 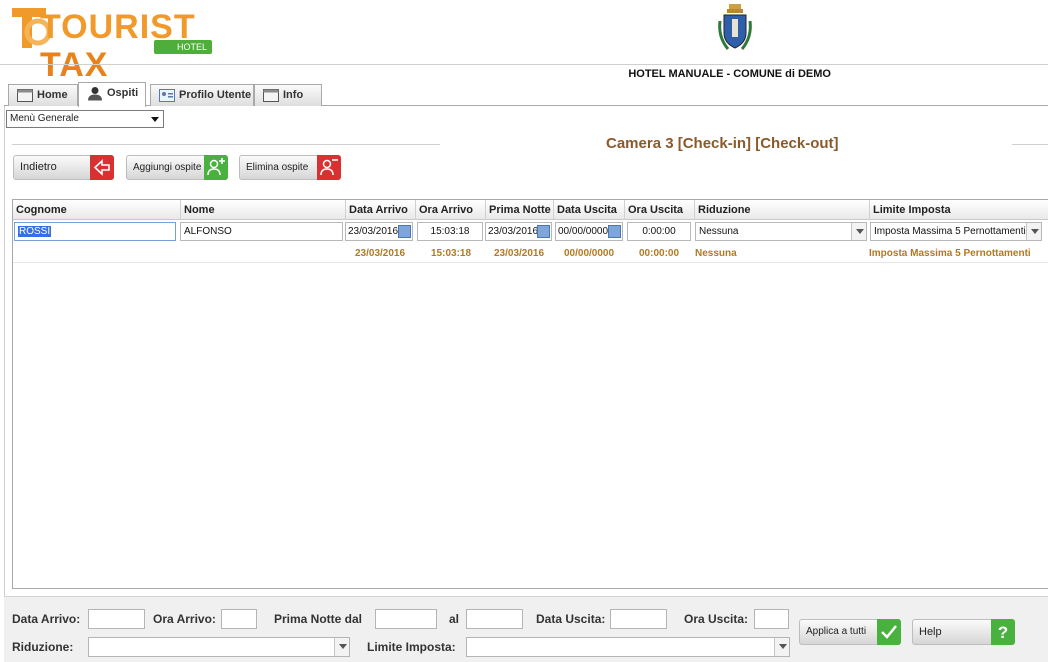 What do you see at coordinates (519, 210) in the screenshot?
I see `col-prima-notte: Prima Notte` at bounding box center [519, 210].